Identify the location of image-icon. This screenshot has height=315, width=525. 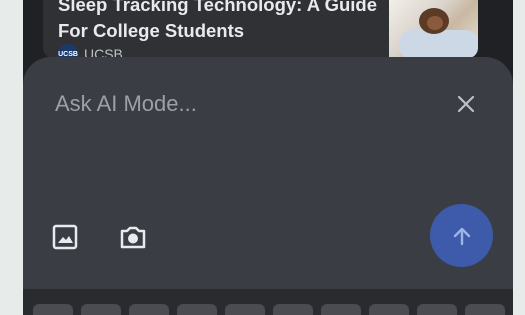
(65, 237).